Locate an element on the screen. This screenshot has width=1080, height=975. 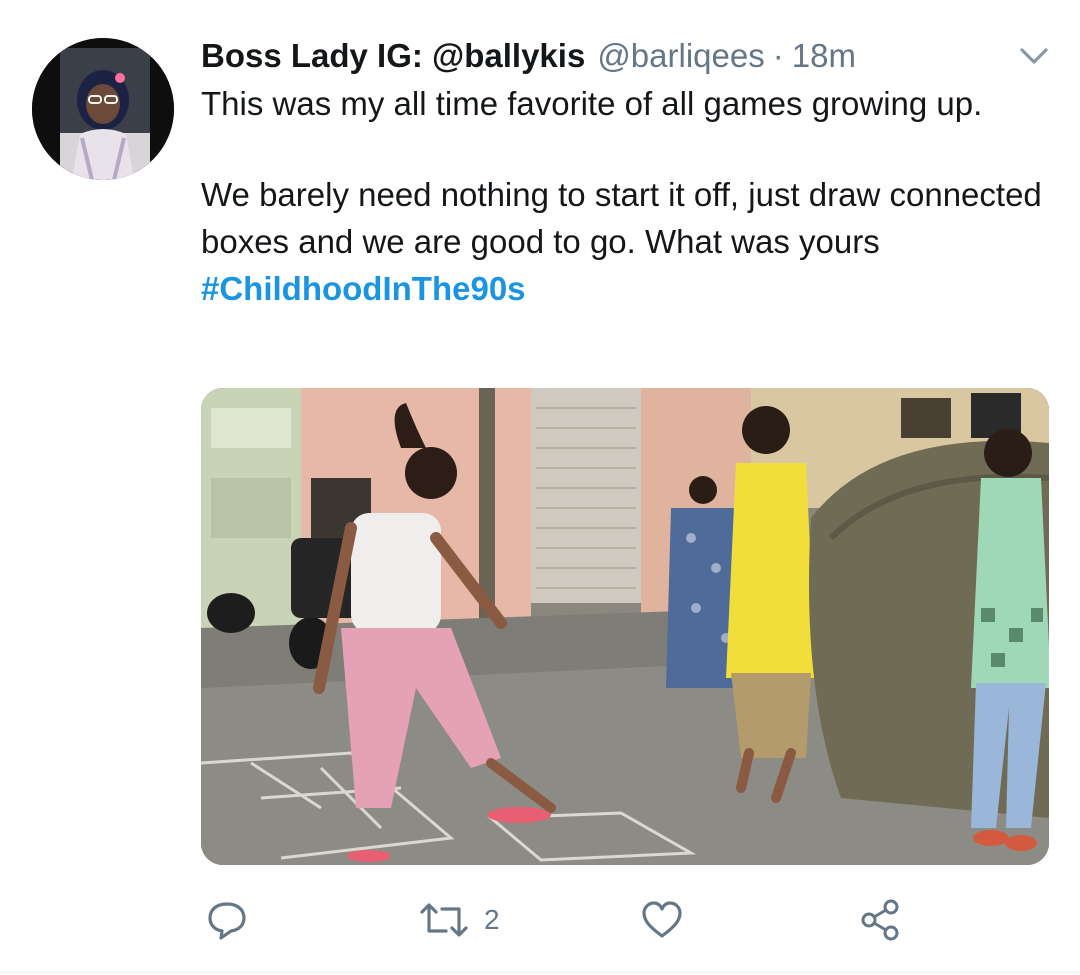
share-button is located at coordinates (880, 920).